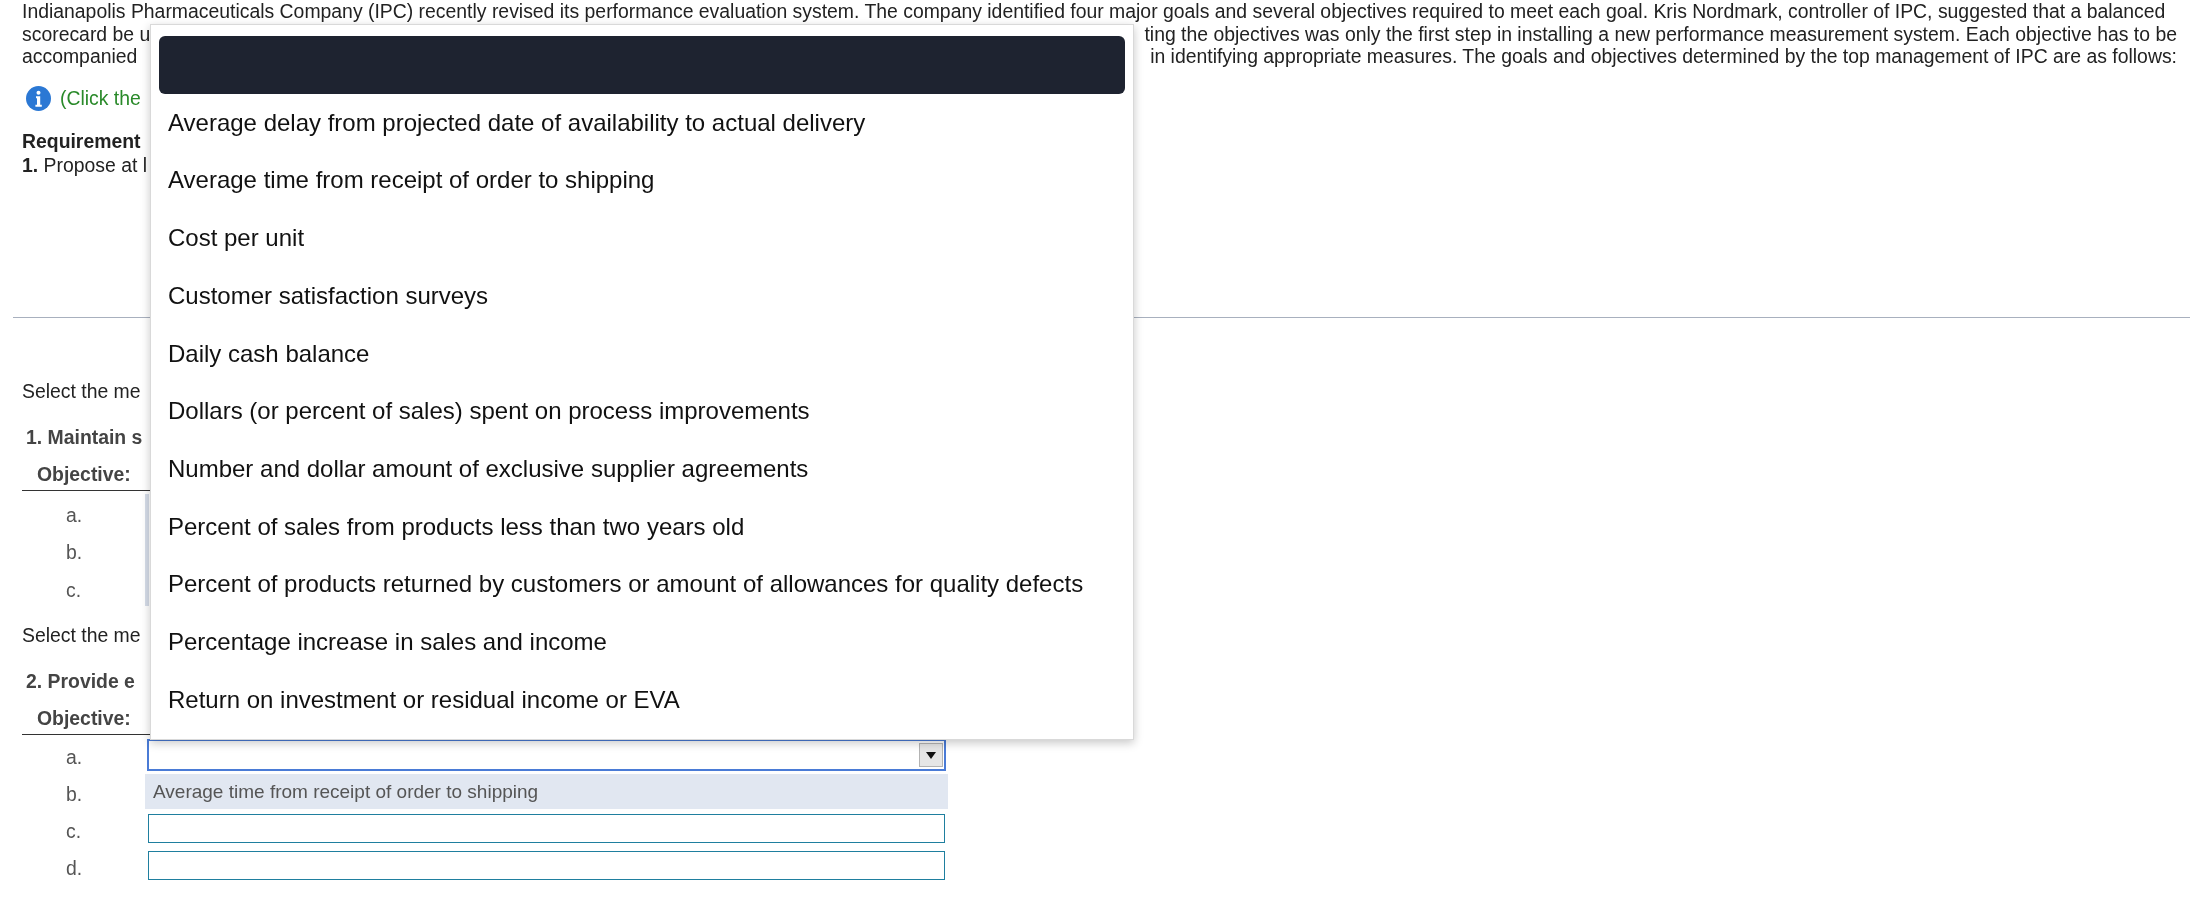 This screenshot has width=2190, height=902. What do you see at coordinates (100, 98) in the screenshot?
I see `hint-text: (Click the` at bounding box center [100, 98].